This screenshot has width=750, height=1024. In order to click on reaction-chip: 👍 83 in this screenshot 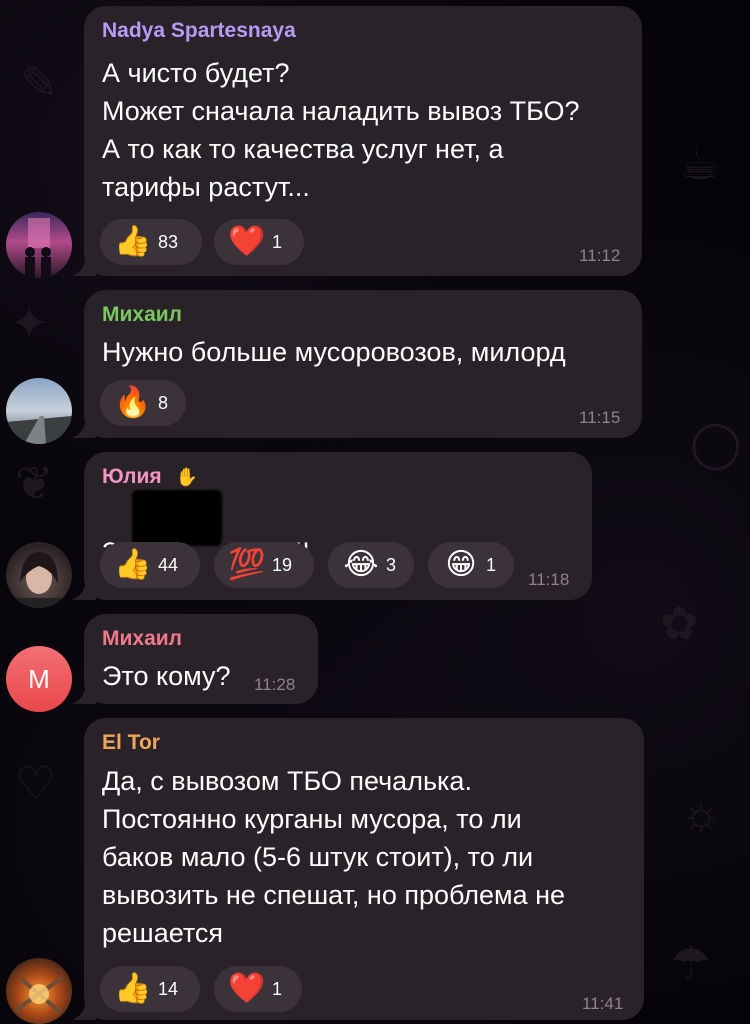, I will do `click(151, 242)`.